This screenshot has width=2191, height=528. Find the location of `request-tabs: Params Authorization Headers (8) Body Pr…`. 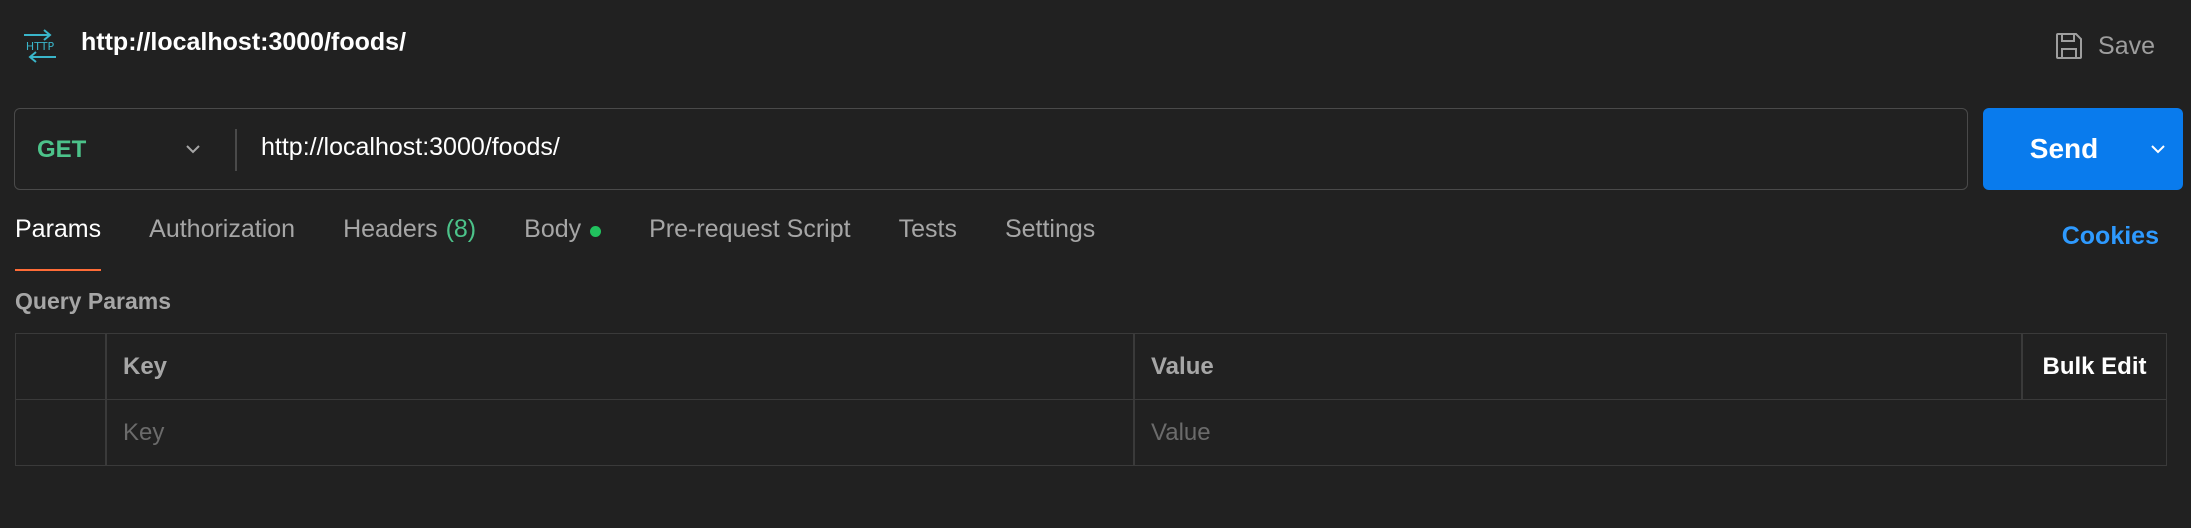

request-tabs: Params Authorization Headers (8) Body Pr… is located at coordinates (579, 243).